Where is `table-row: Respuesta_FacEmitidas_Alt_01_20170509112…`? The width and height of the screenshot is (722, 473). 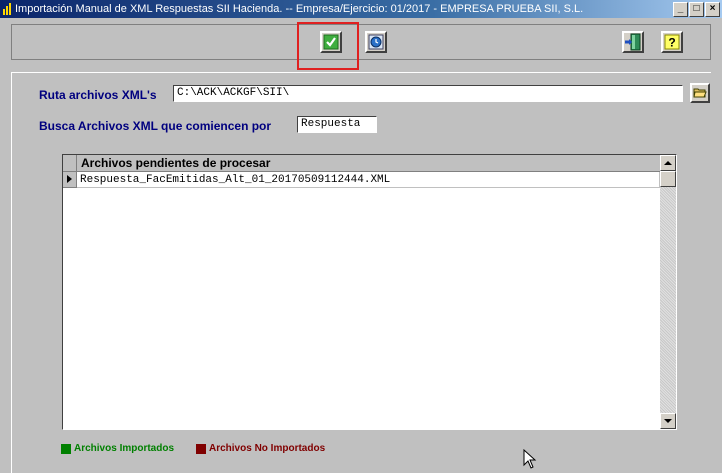 table-row: Respuesta_FacEmitidas_Alt_01_20170509112… is located at coordinates (368, 180).